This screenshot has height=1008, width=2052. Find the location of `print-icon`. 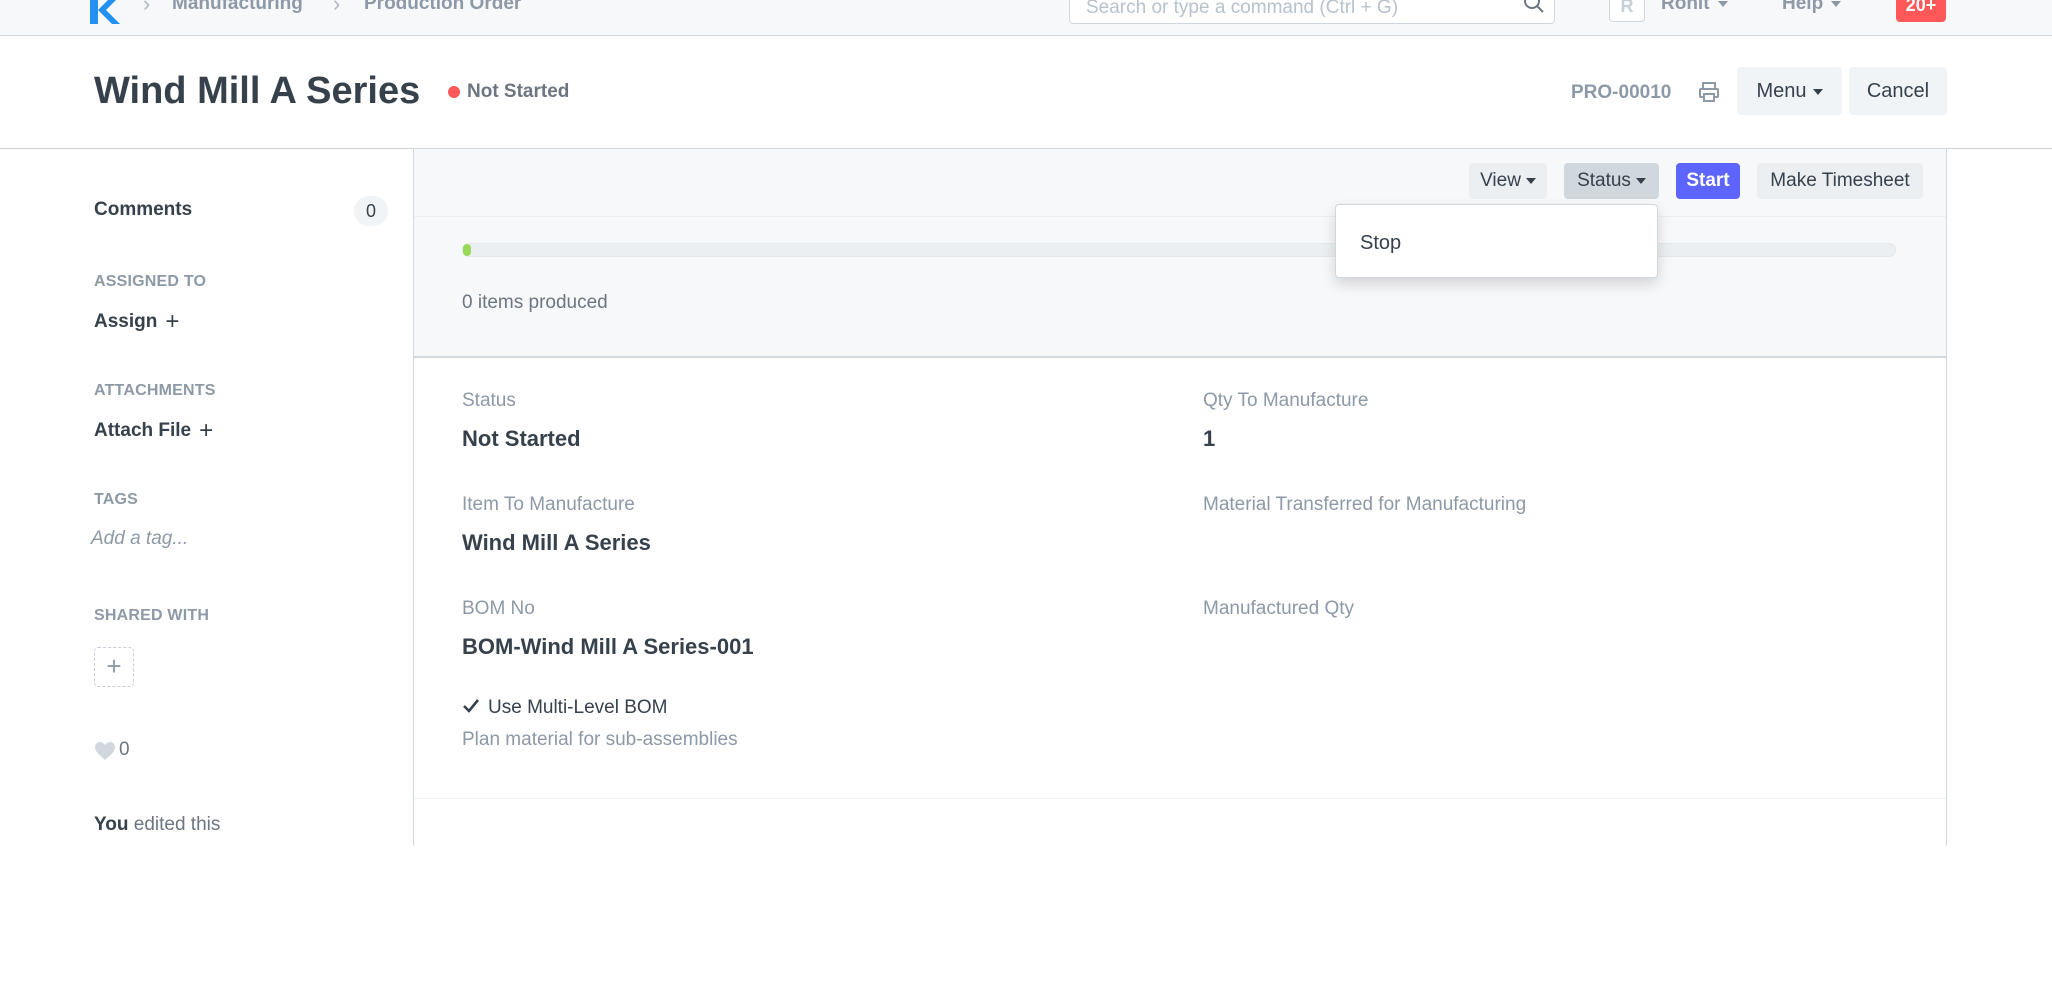

print-icon is located at coordinates (1709, 92).